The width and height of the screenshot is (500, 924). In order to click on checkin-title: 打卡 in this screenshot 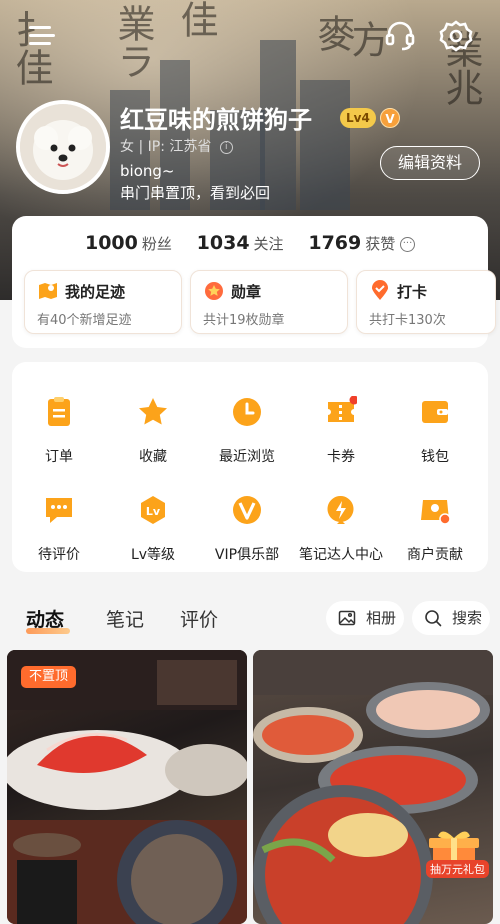, I will do `click(412, 292)`.